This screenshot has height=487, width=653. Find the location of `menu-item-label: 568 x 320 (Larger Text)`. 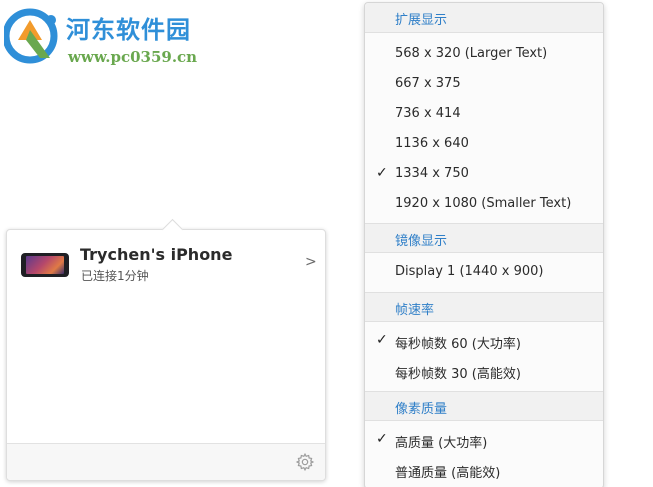

menu-item-label: 568 x 320 (Larger Text) is located at coordinates (471, 53).